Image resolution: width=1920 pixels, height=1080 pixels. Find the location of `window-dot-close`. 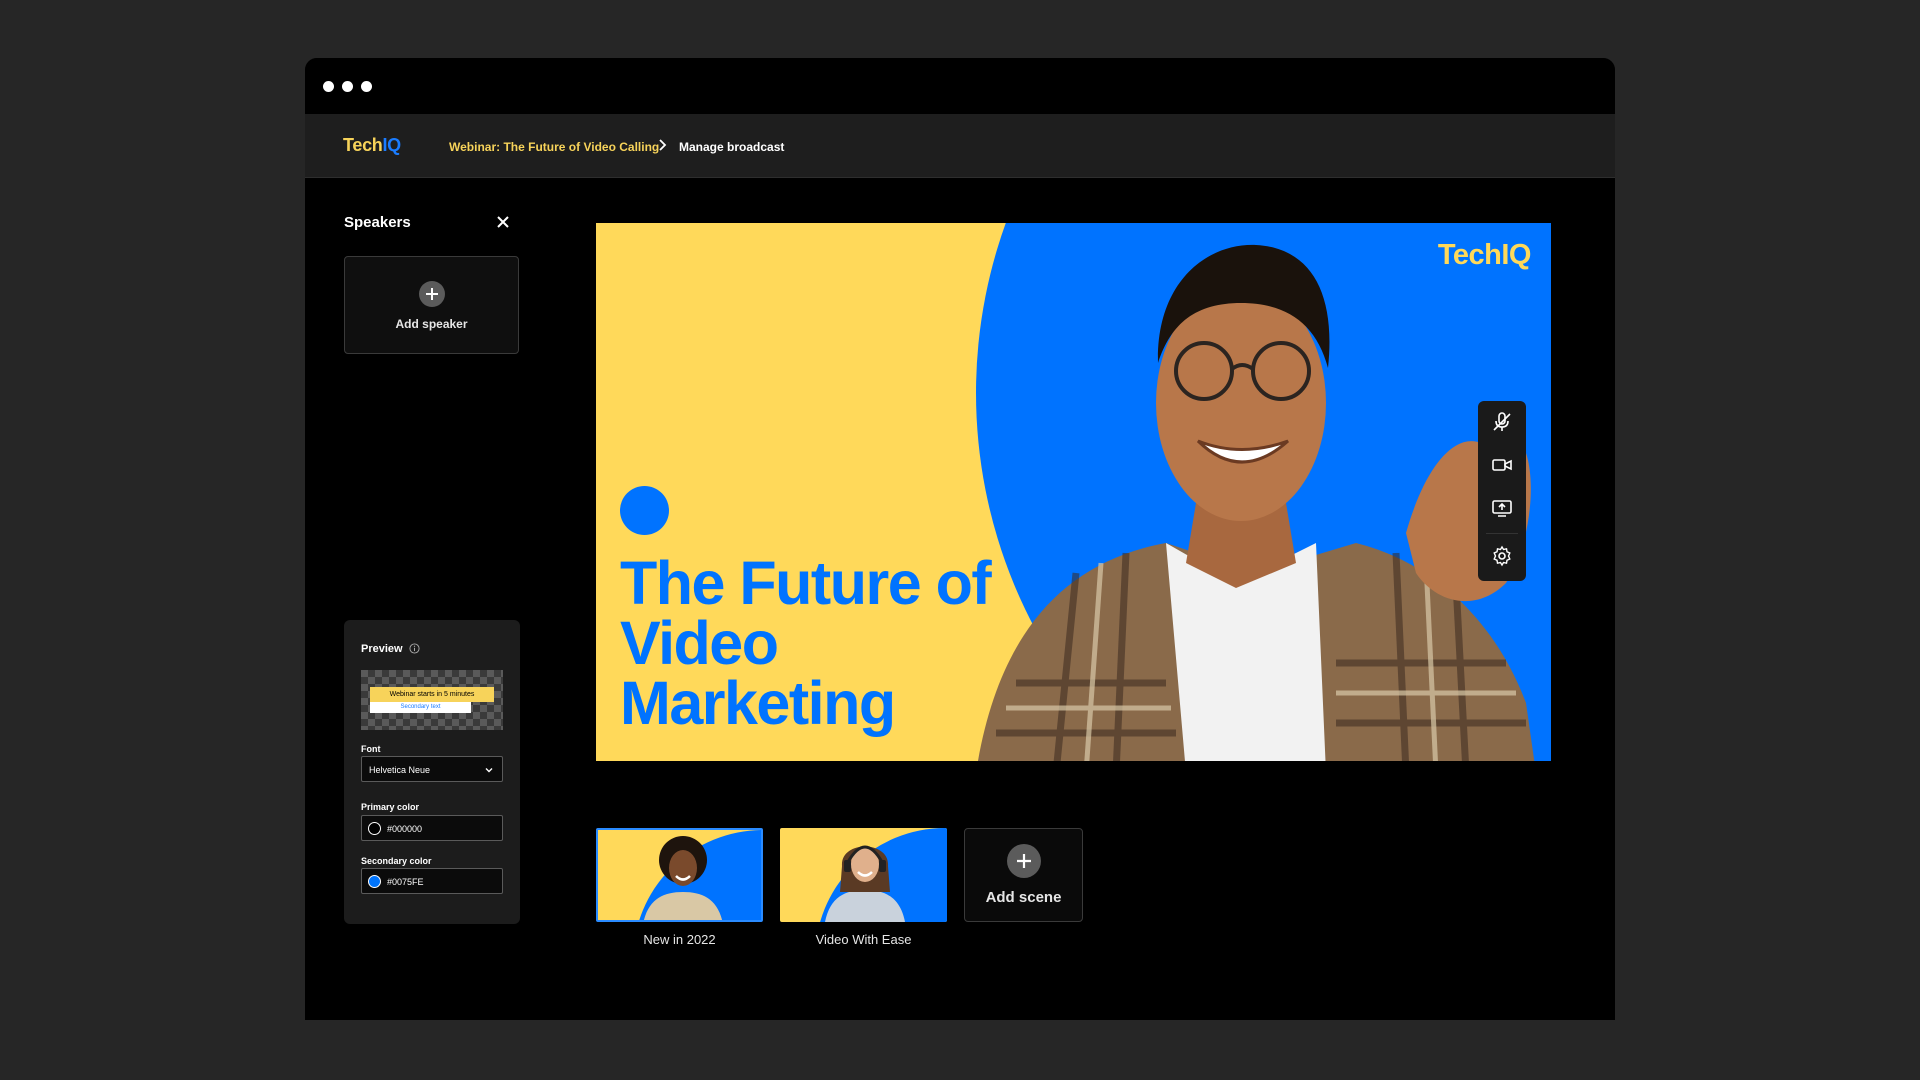

window-dot-close is located at coordinates (328, 86).